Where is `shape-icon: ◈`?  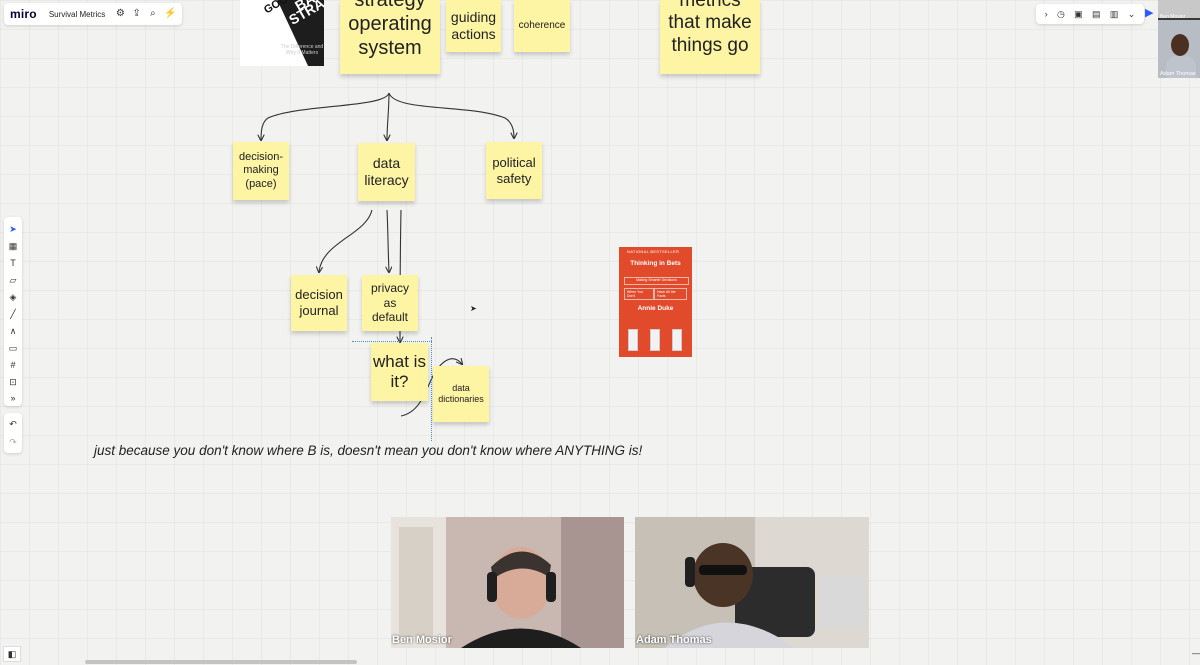
shape-icon: ◈ is located at coordinates (13, 297).